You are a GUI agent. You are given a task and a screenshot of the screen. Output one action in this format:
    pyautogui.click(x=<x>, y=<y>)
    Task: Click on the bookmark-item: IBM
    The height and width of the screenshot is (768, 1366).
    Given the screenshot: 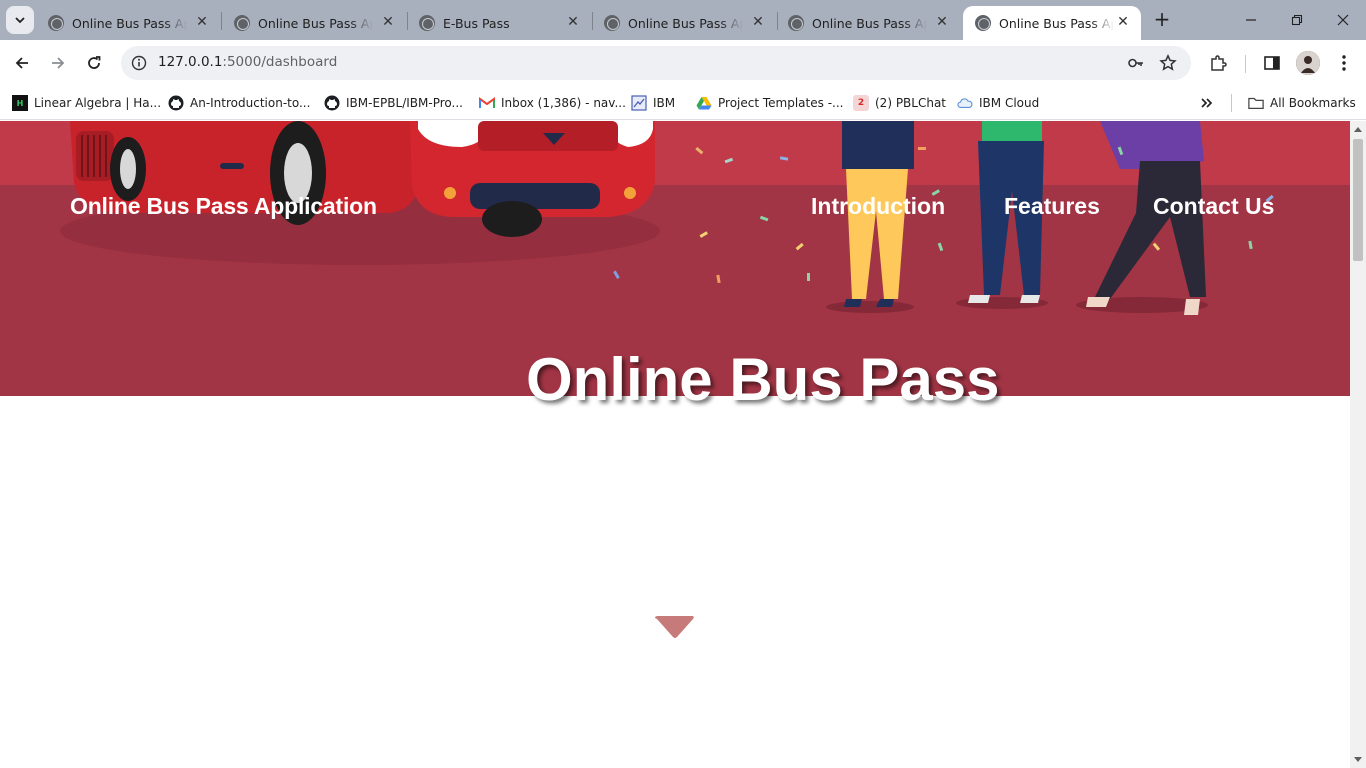 What is the action you would take?
    pyautogui.click(x=653, y=103)
    